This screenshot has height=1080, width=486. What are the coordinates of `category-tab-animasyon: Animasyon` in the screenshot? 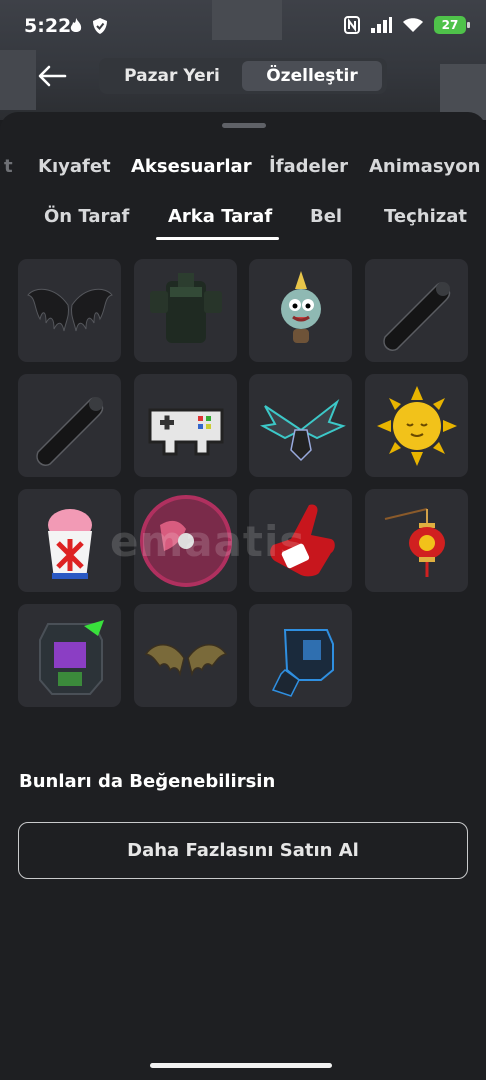 It's located at (424, 166).